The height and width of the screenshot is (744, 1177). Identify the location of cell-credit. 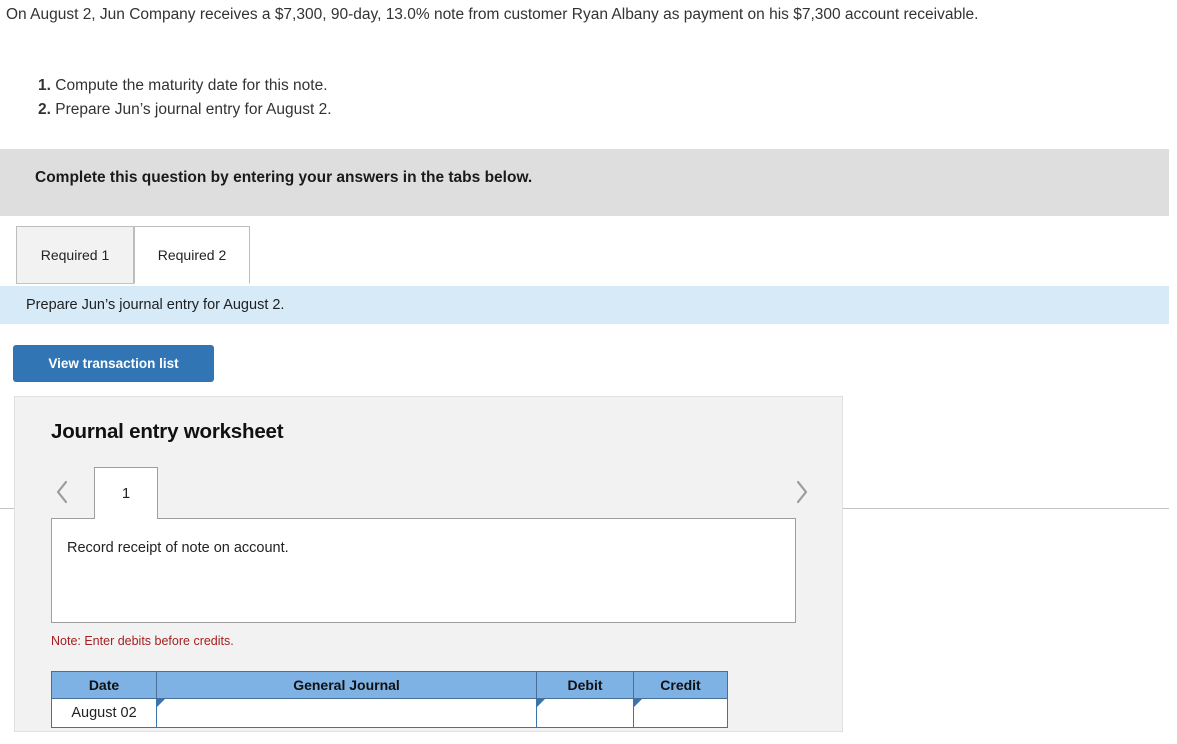
(680, 713).